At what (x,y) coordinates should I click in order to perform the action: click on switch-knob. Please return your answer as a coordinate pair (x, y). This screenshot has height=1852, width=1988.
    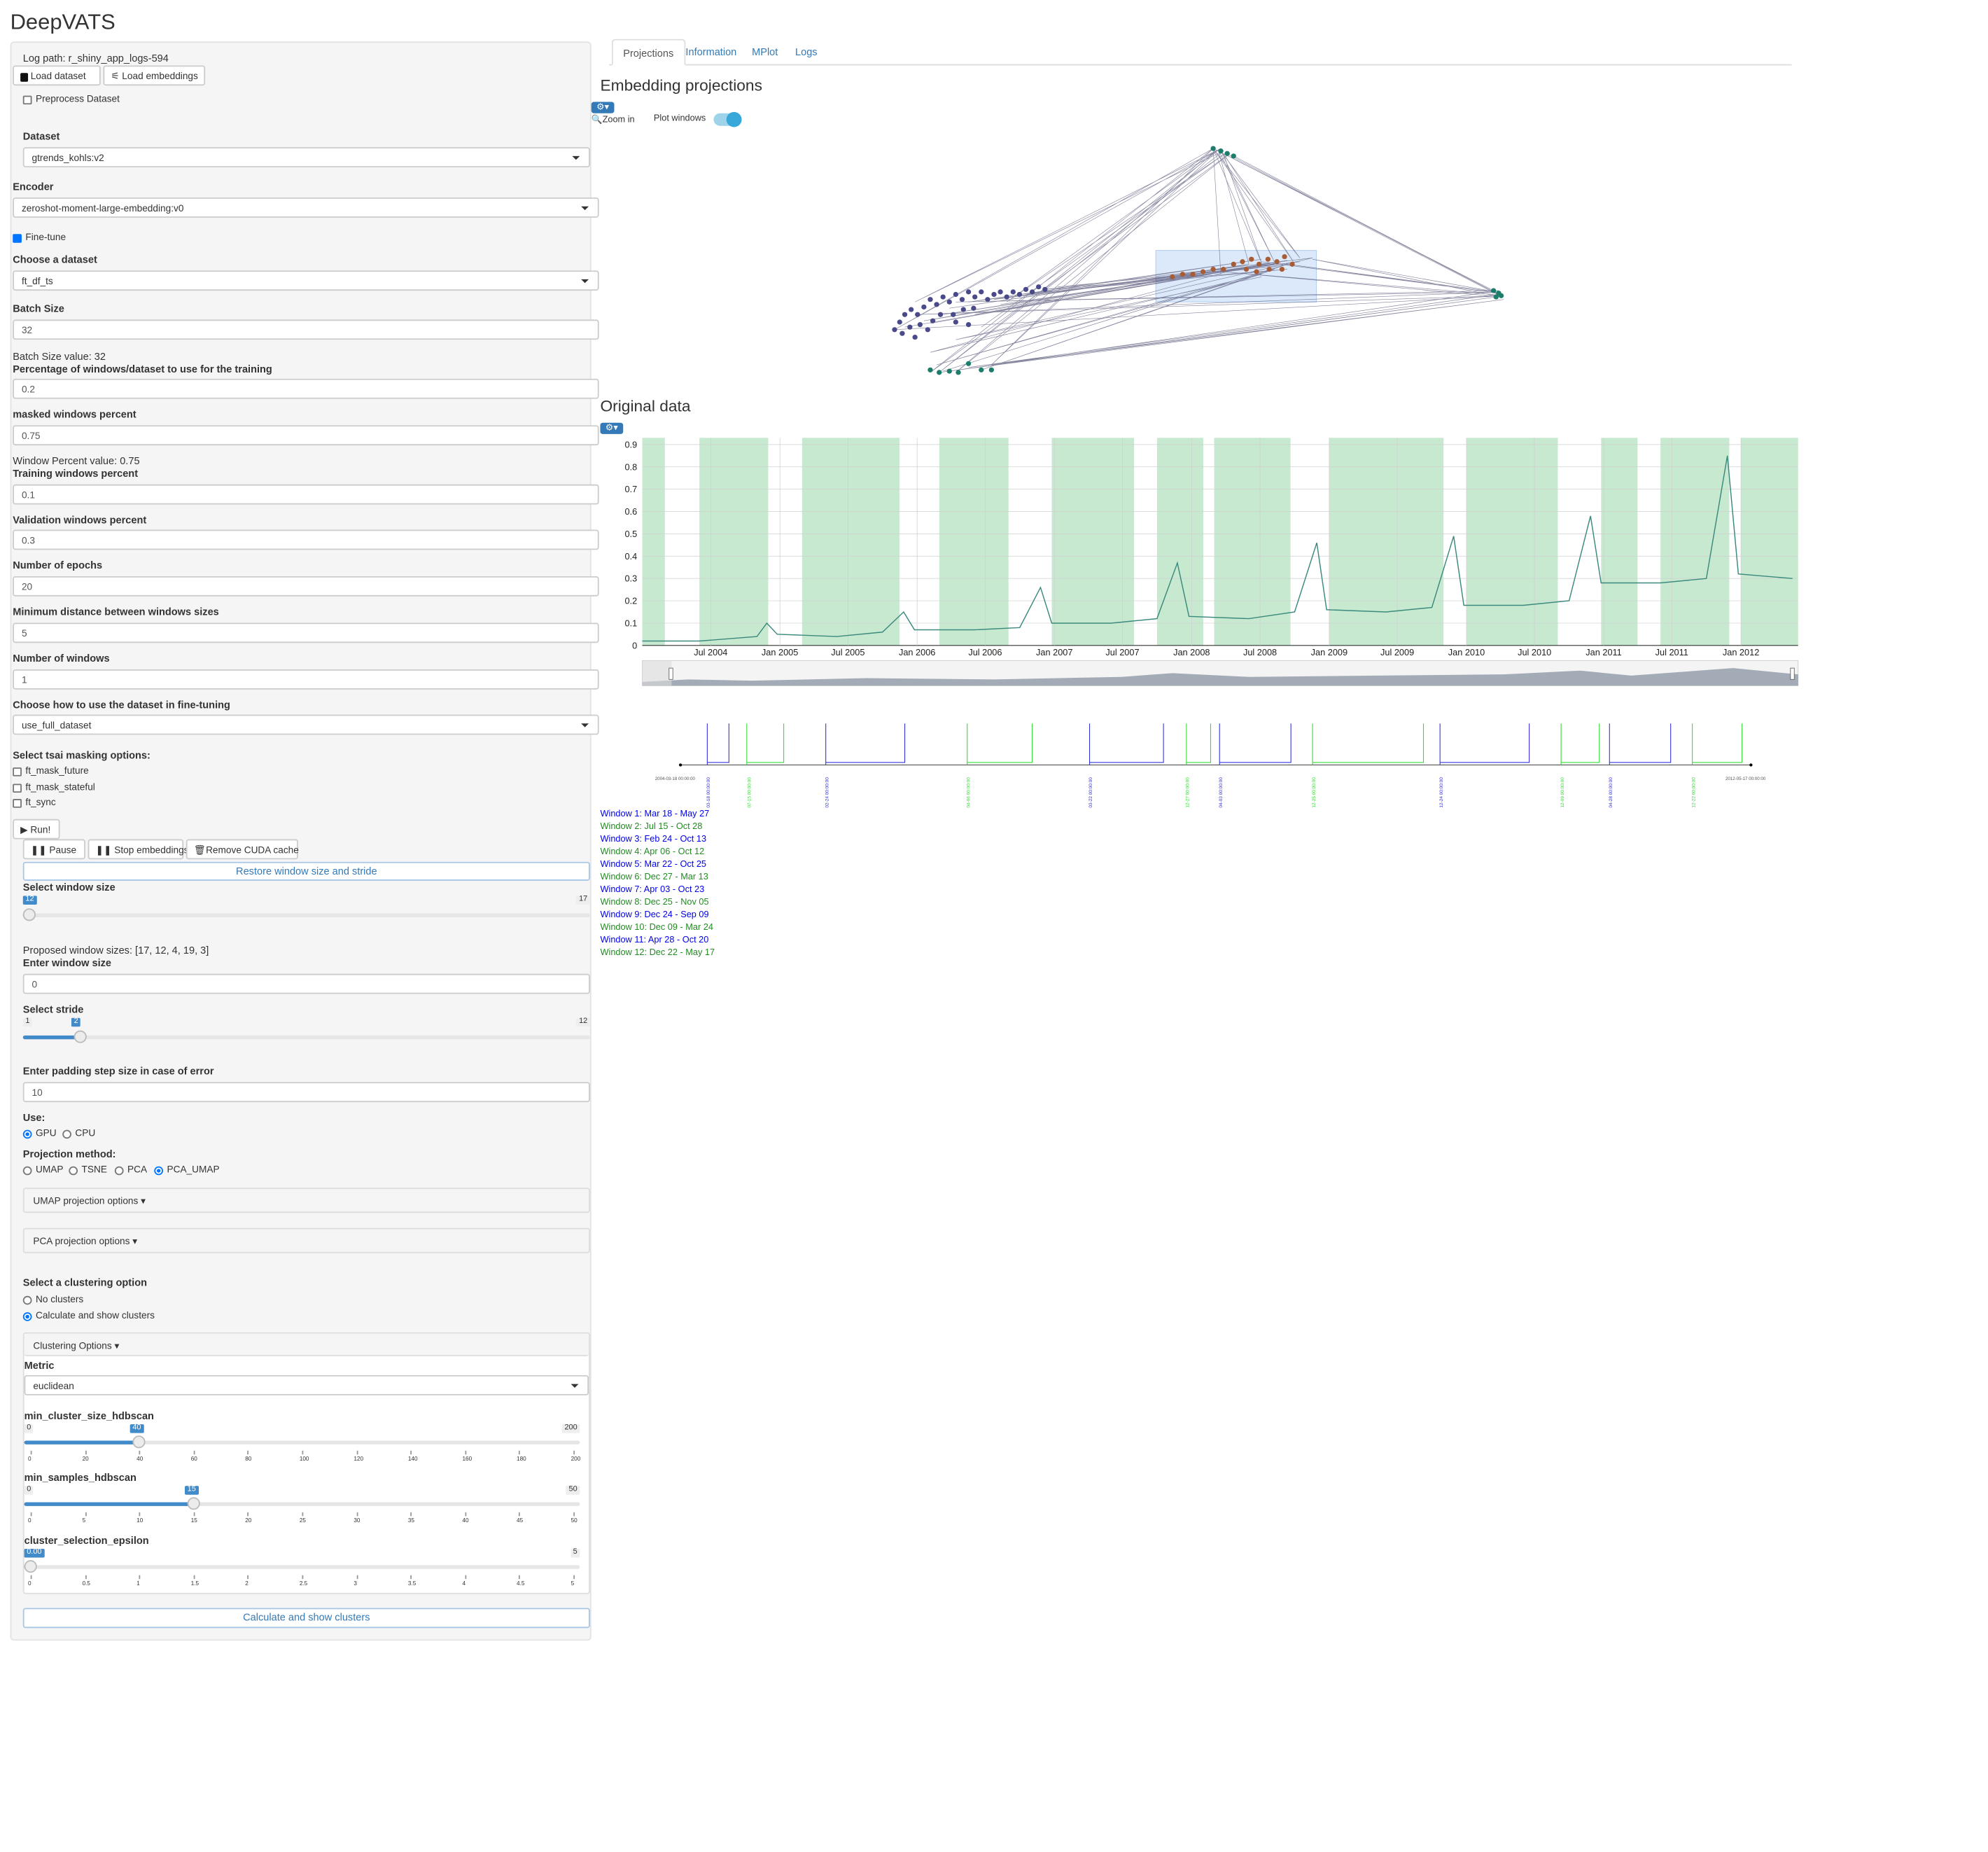
    Looking at the image, I should click on (734, 119).